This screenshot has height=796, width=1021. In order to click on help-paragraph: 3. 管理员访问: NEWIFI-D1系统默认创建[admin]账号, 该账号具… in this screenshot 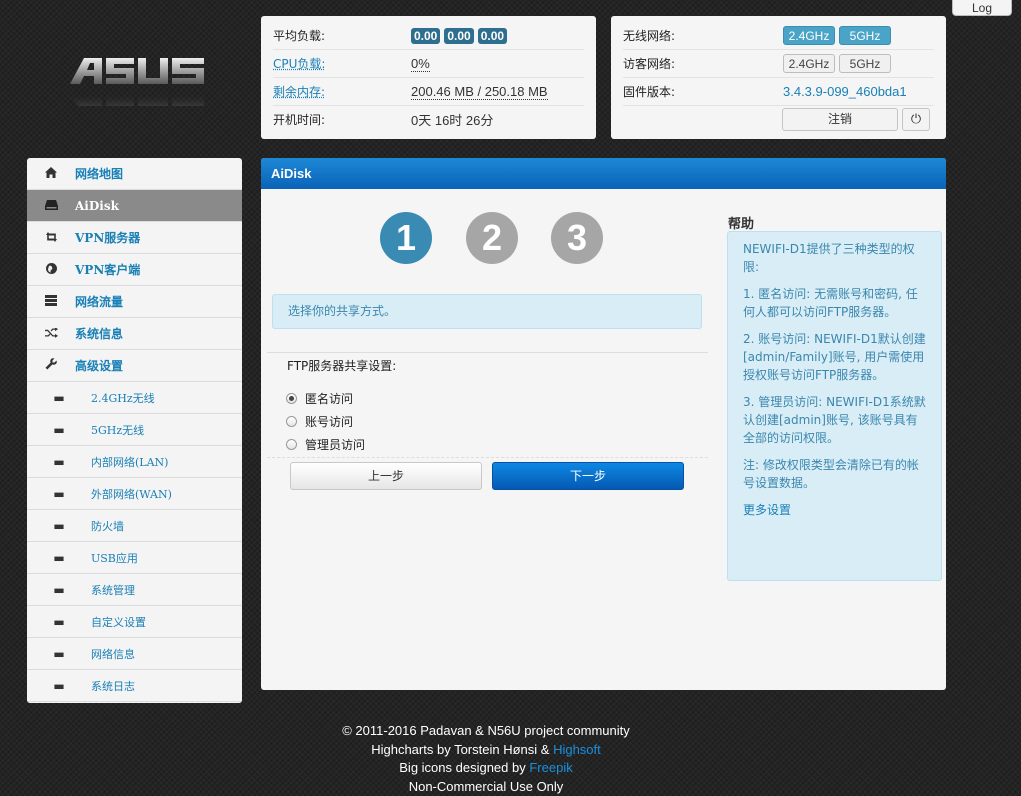, I will do `click(834, 420)`.